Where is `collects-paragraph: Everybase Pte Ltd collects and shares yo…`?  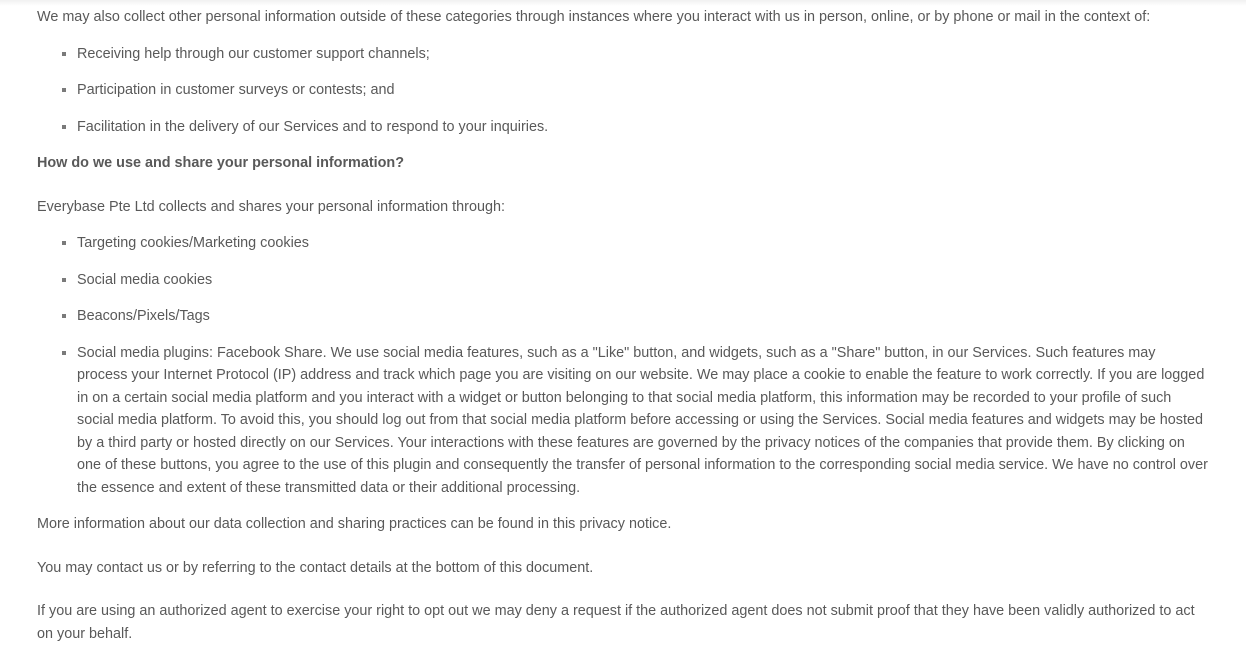
collects-paragraph: Everybase Pte Ltd collects and shares yo… is located at coordinates (271, 206).